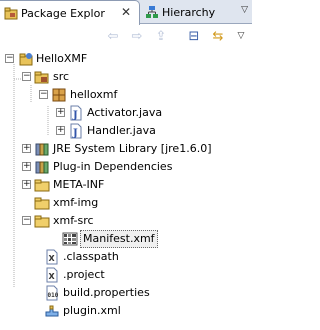  Describe the element at coordinates (152, 12) in the screenshot. I see `hierarchy-icon` at that location.